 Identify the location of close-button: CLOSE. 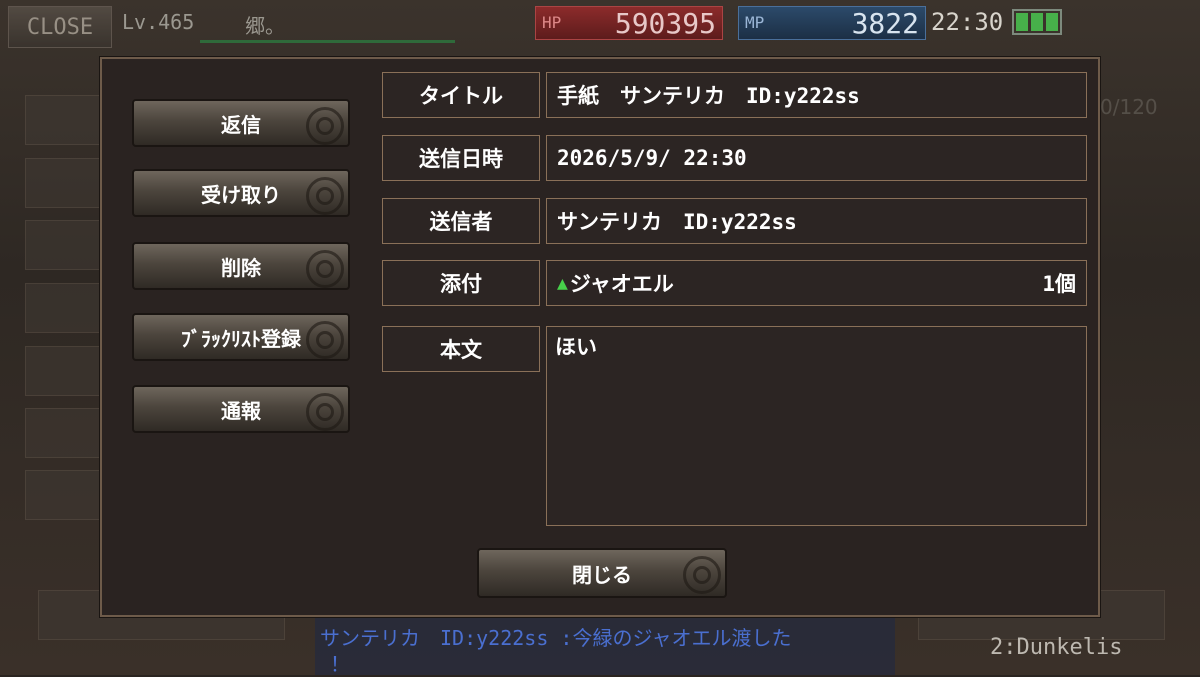
(60, 27).